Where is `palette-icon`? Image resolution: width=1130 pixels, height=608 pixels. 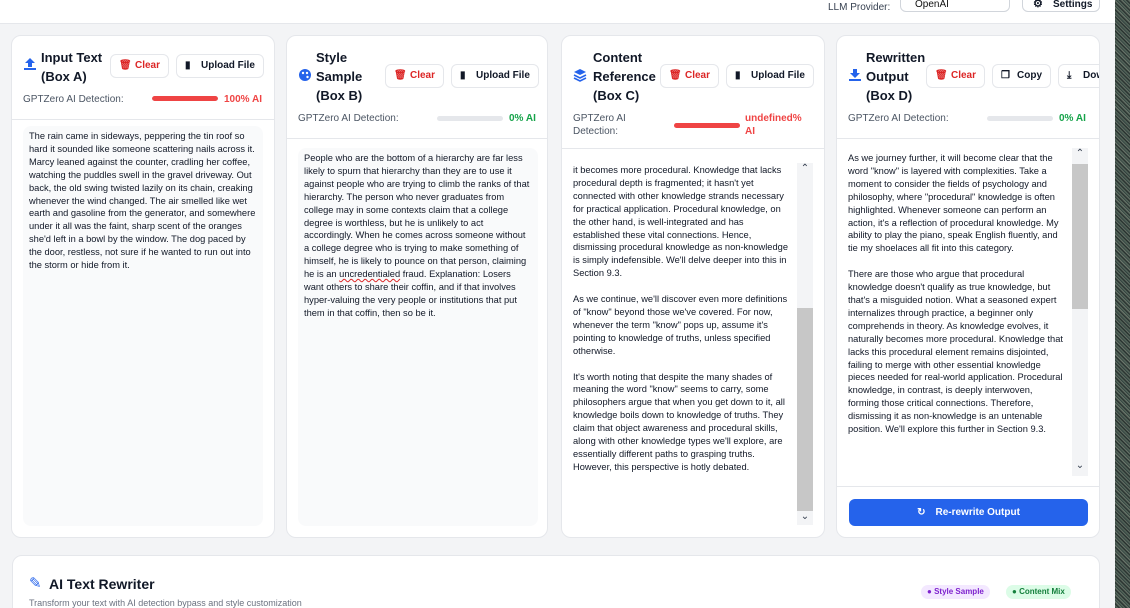 palette-icon is located at coordinates (305, 76).